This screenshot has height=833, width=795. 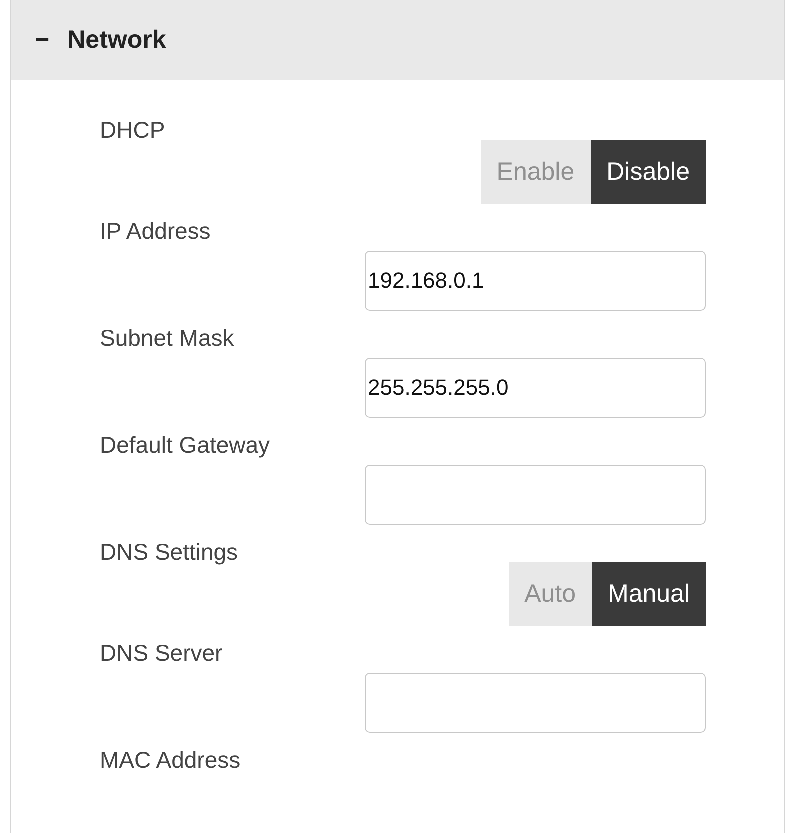 What do you see at coordinates (117, 40) in the screenshot?
I see `section-title: Network` at bounding box center [117, 40].